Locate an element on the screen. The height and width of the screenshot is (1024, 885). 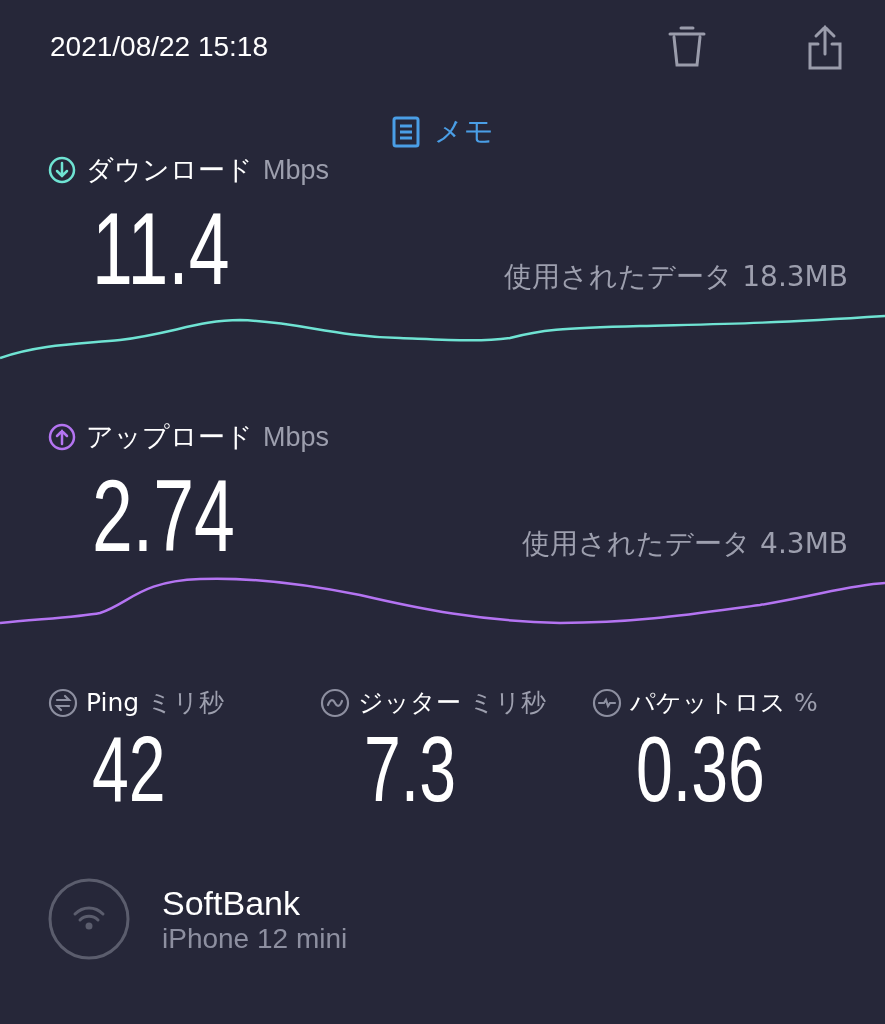
speed-value: 11.4 is located at coordinates (161, 249).